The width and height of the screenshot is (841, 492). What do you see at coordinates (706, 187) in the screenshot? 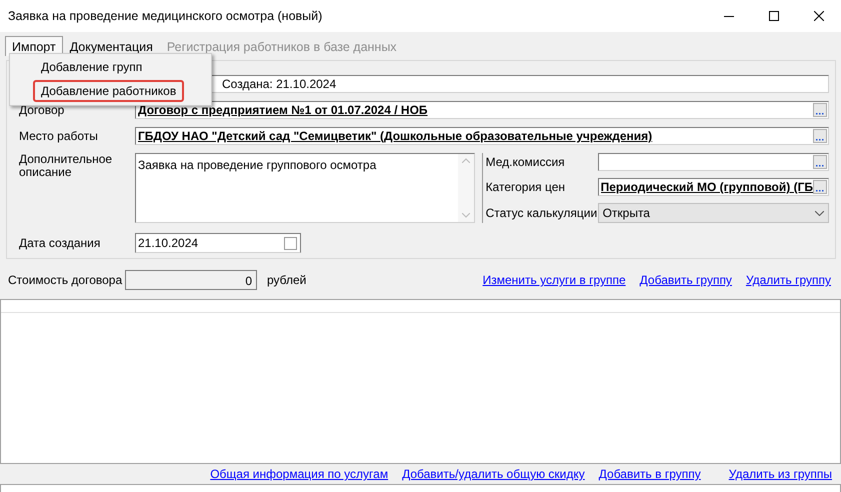
I see `field-value: Периодический МО (групповой) (ГБ` at bounding box center [706, 187].